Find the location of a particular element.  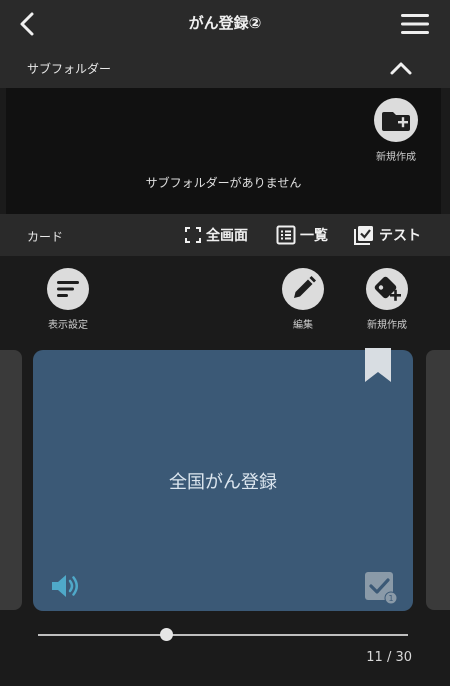

card-position-slider is located at coordinates (223, 634).